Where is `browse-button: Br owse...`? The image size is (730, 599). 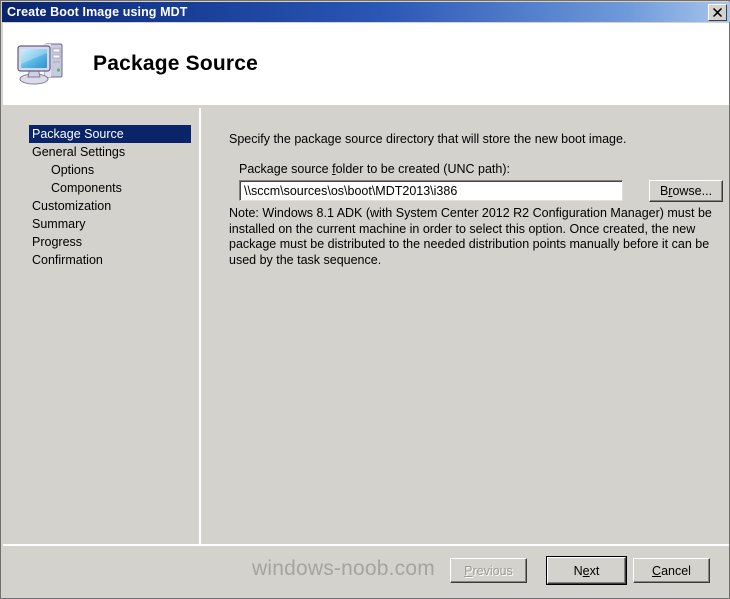
browse-button: Br owse... is located at coordinates (686, 191).